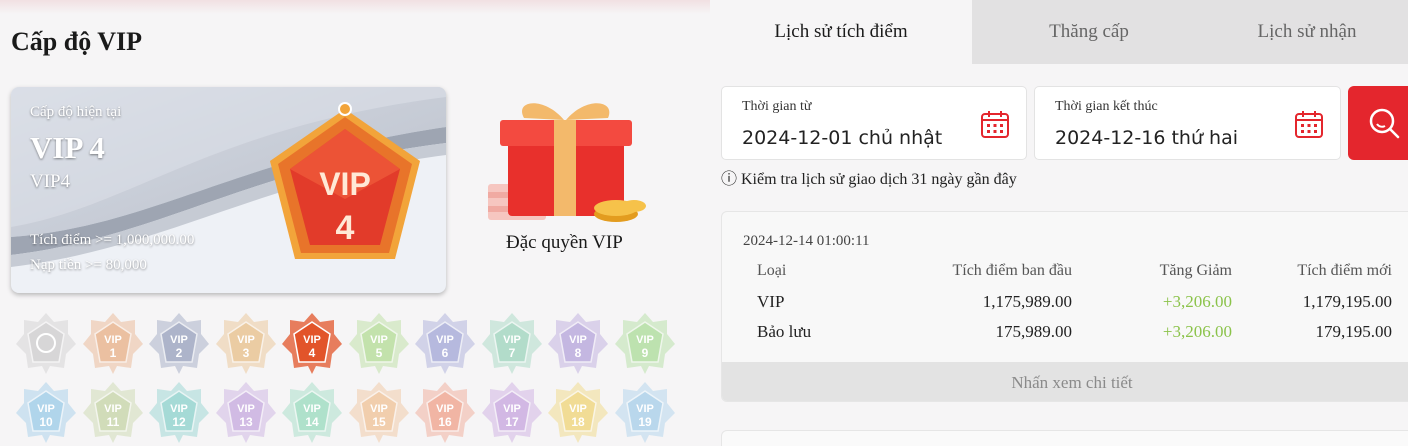 Image resolution: width=1408 pixels, height=446 pixels. What do you see at coordinates (567, 162) in the screenshot?
I see `gift-icon` at bounding box center [567, 162].